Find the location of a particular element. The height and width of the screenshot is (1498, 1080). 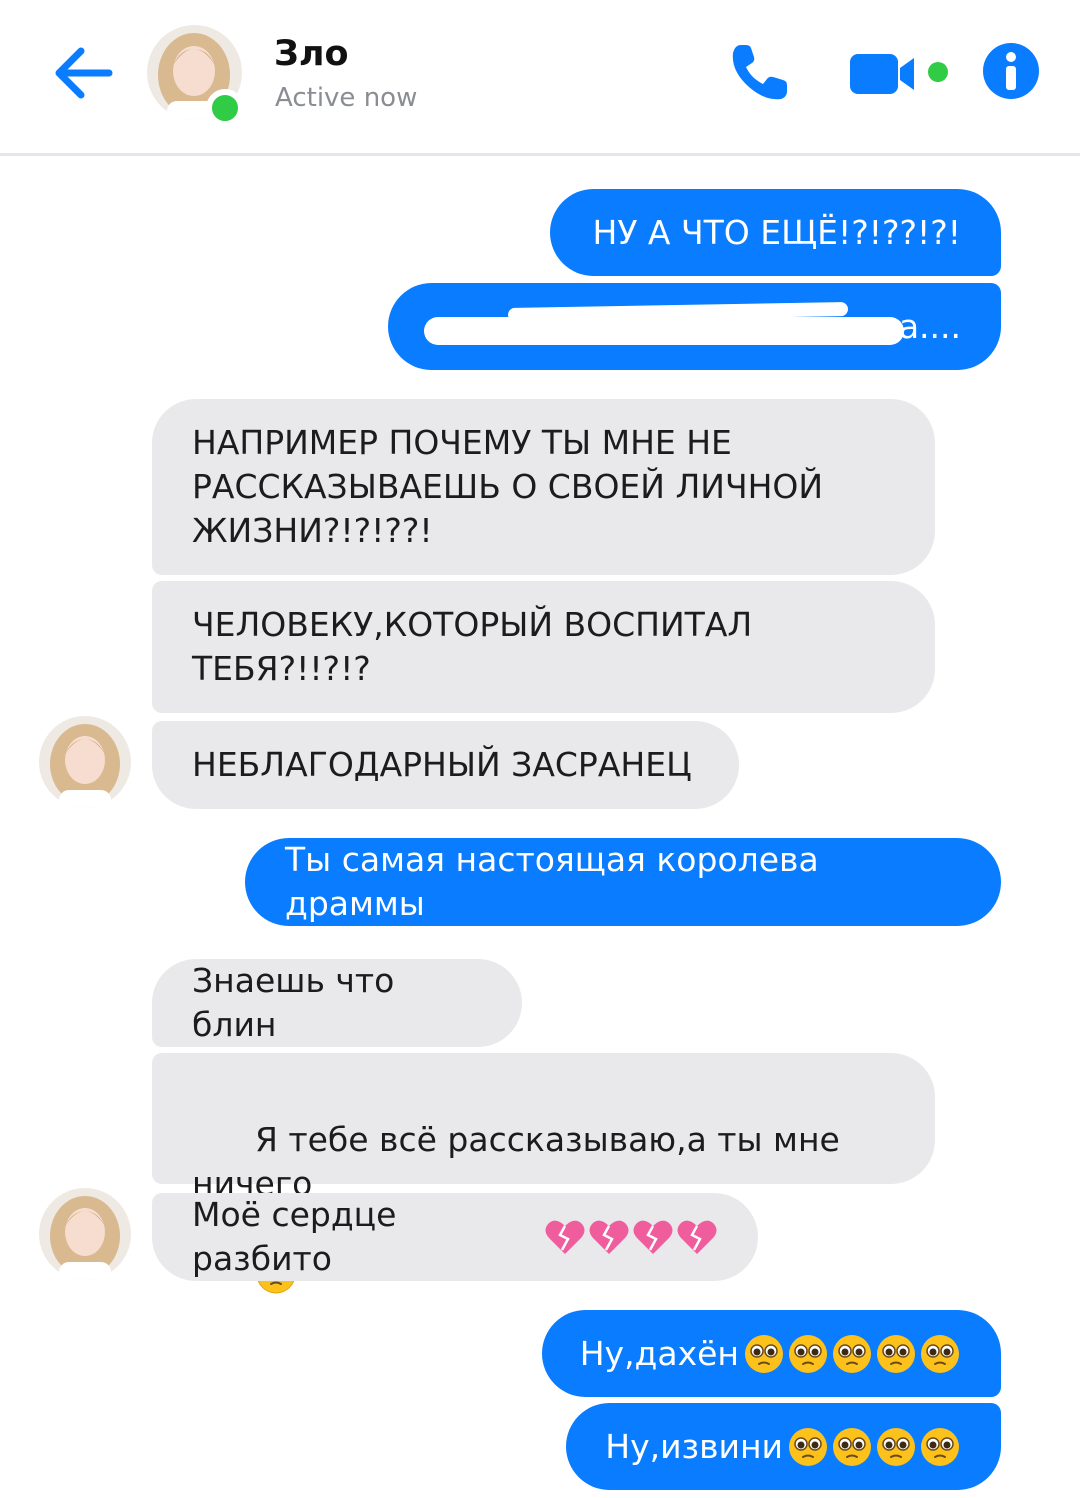

video-call-button is located at coordinates (901, 74).